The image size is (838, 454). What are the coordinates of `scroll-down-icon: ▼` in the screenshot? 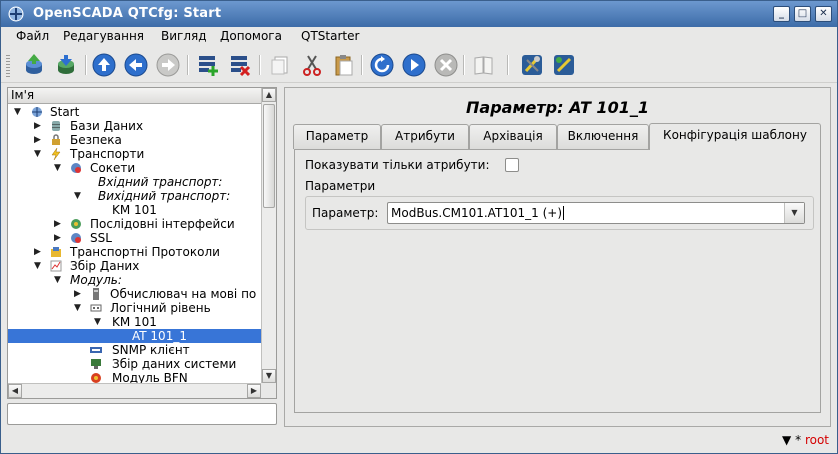 It's located at (269, 376).